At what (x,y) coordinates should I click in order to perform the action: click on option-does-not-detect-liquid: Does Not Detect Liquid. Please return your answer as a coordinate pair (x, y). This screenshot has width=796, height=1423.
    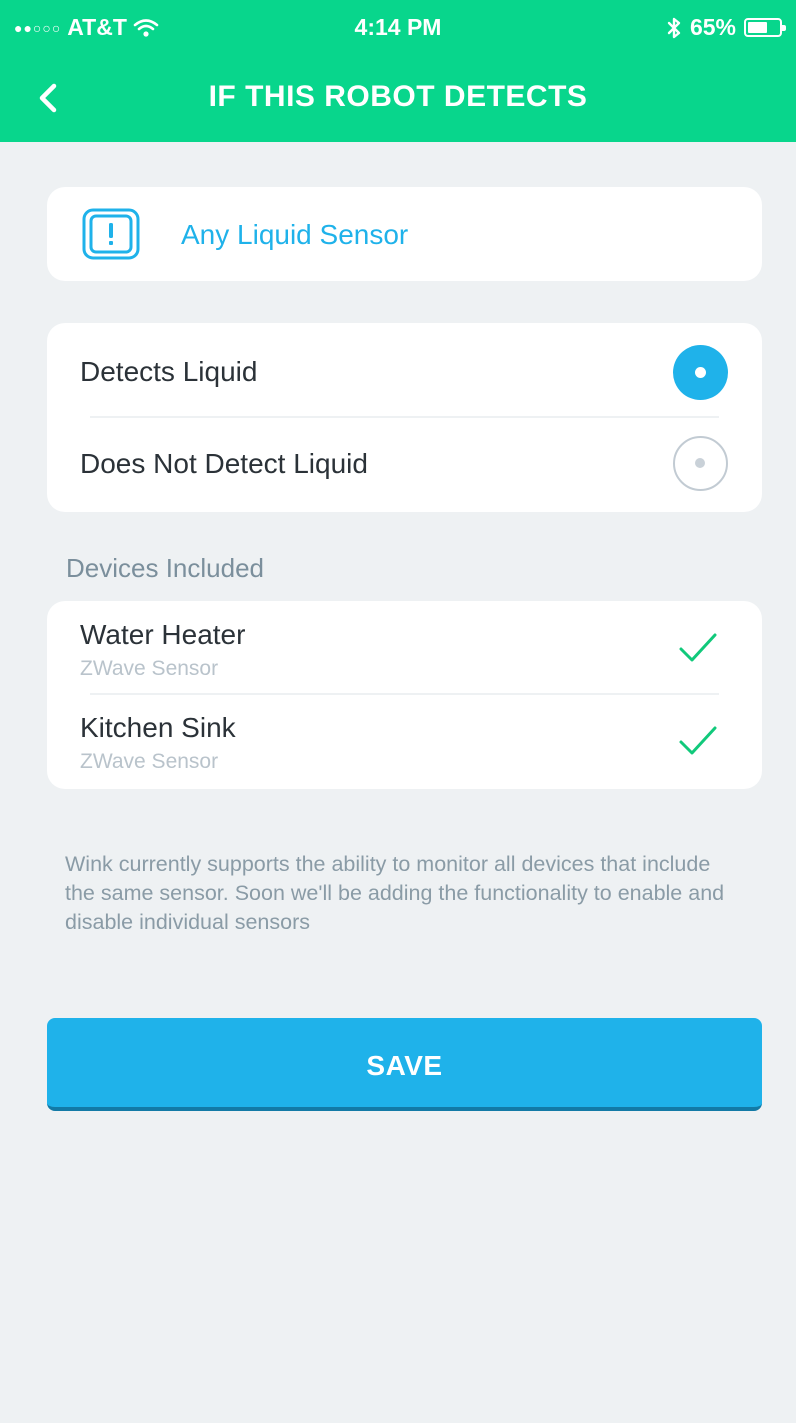
    Looking at the image, I should click on (404, 465).